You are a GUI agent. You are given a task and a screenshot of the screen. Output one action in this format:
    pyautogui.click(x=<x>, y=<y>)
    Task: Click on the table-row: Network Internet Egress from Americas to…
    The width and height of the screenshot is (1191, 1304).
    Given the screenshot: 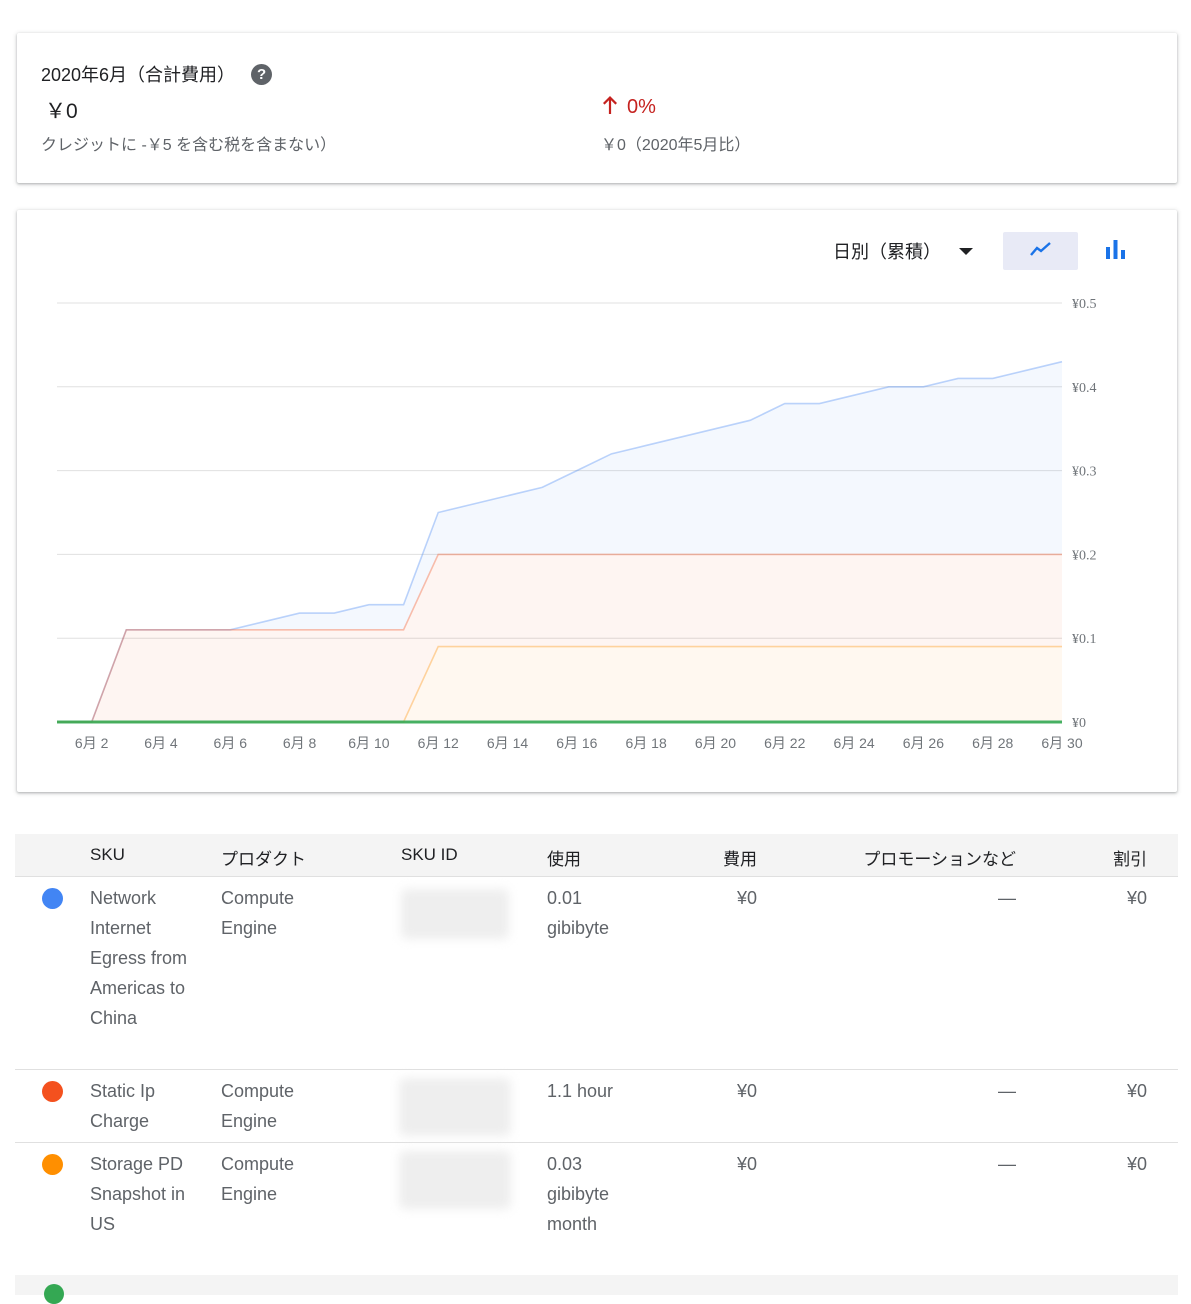 What is the action you would take?
    pyautogui.click(x=596, y=973)
    